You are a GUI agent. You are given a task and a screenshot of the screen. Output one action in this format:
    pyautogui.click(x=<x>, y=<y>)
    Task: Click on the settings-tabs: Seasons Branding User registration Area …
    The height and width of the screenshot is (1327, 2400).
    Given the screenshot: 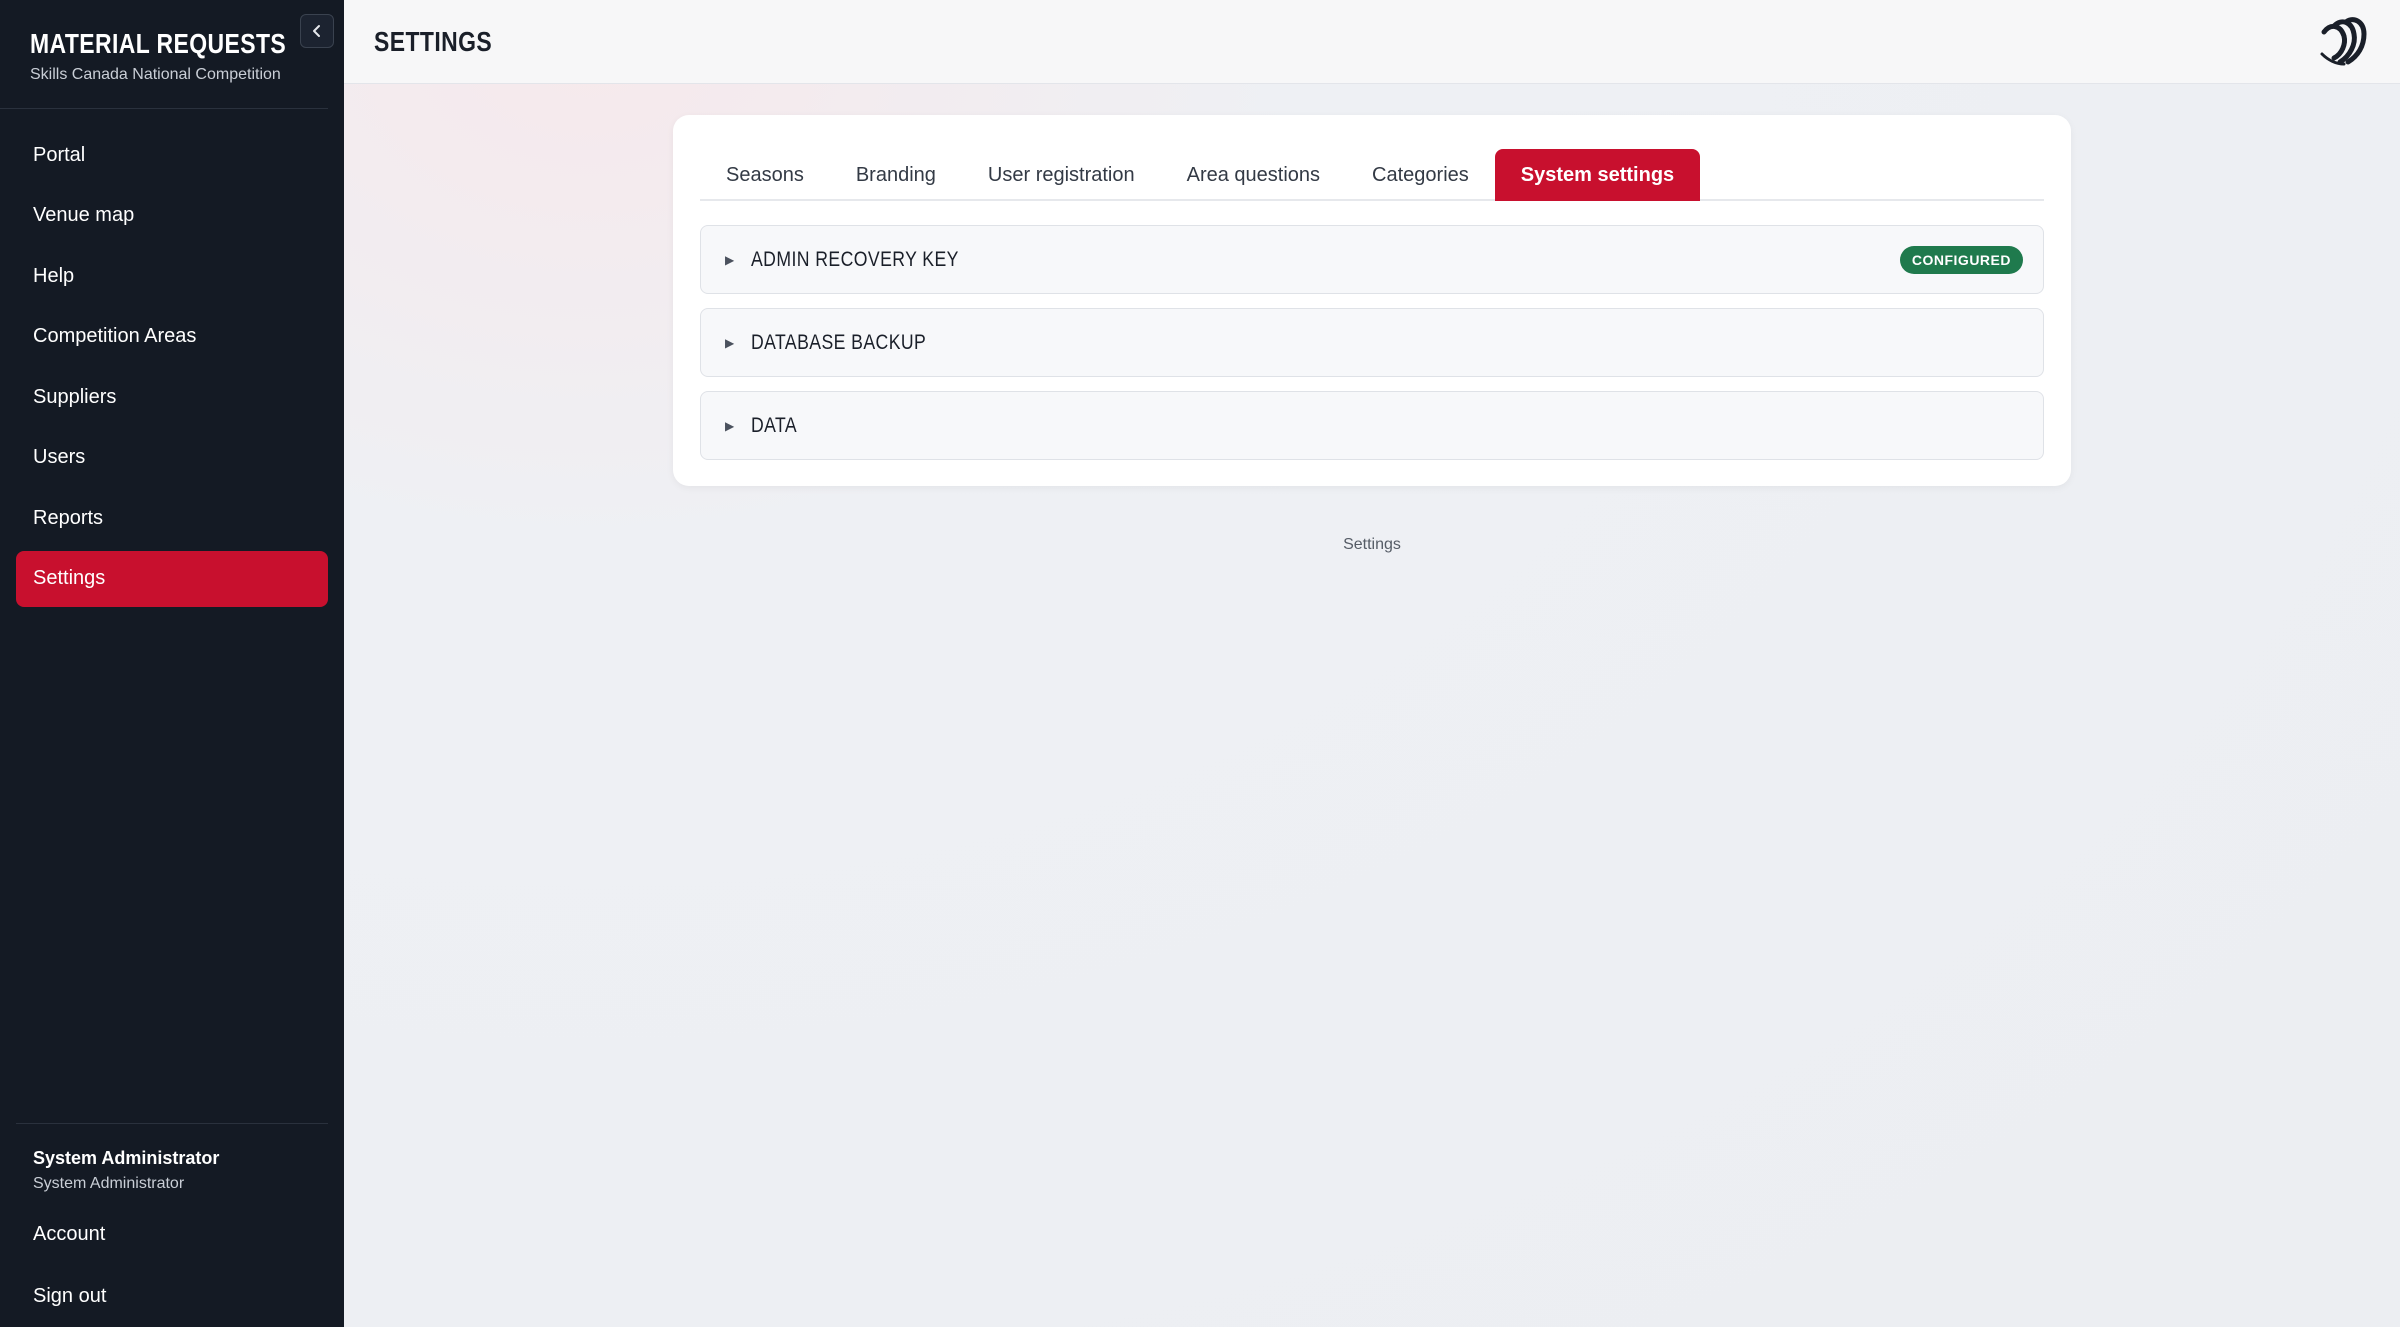 What is the action you would take?
    pyautogui.click(x=1372, y=167)
    